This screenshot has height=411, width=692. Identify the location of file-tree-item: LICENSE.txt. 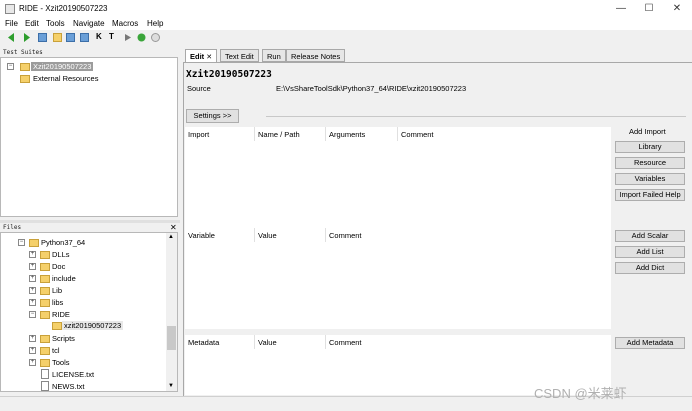
(73, 374).